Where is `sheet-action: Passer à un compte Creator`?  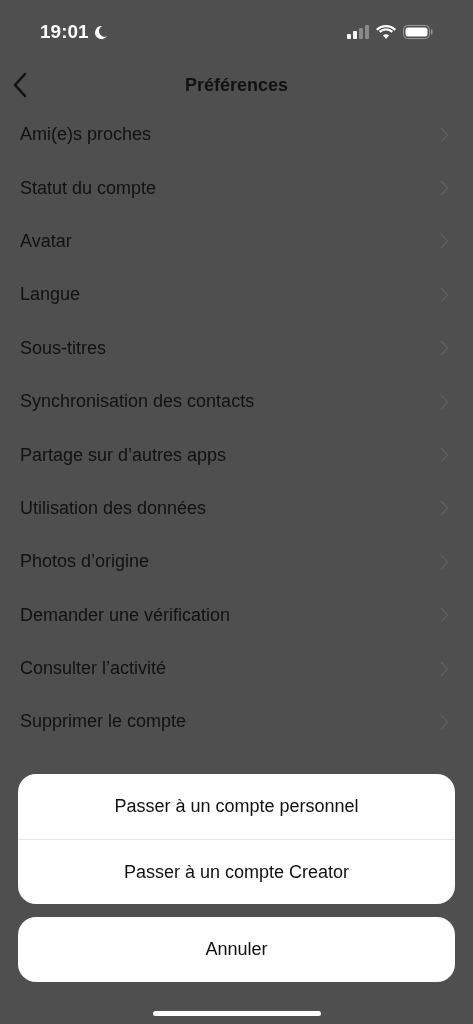
sheet-action: Passer à un compte Creator is located at coordinates (236, 871).